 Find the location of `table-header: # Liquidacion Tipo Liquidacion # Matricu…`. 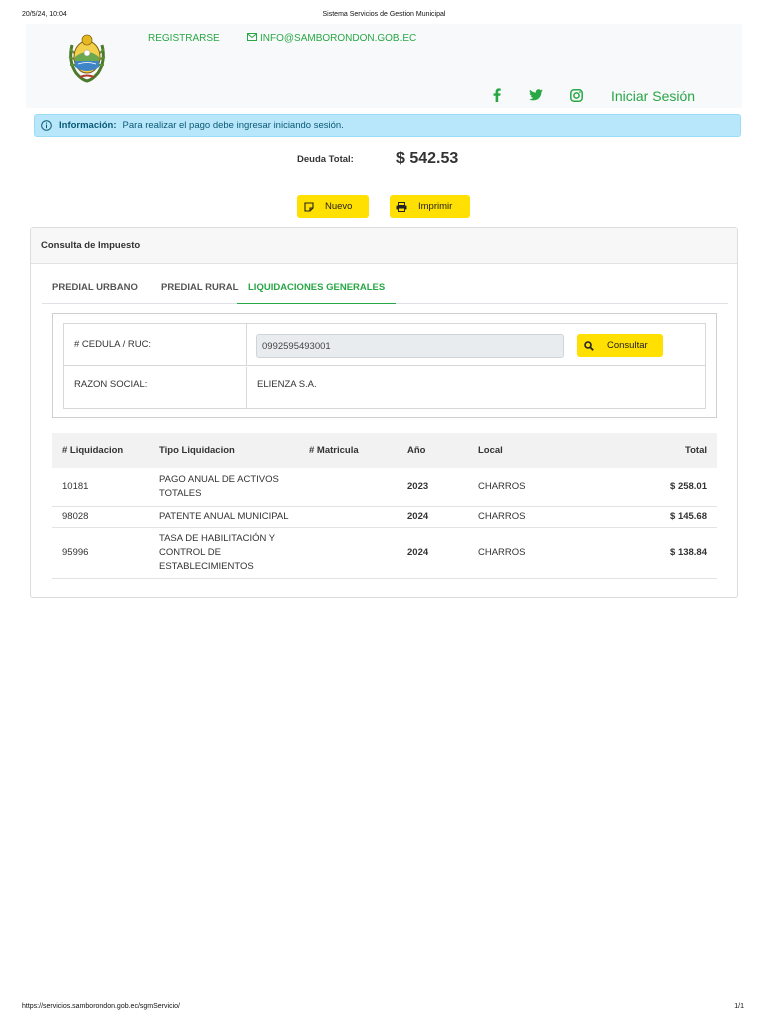

table-header: # Liquidacion Tipo Liquidacion # Matricu… is located at coordinates (384, 450).